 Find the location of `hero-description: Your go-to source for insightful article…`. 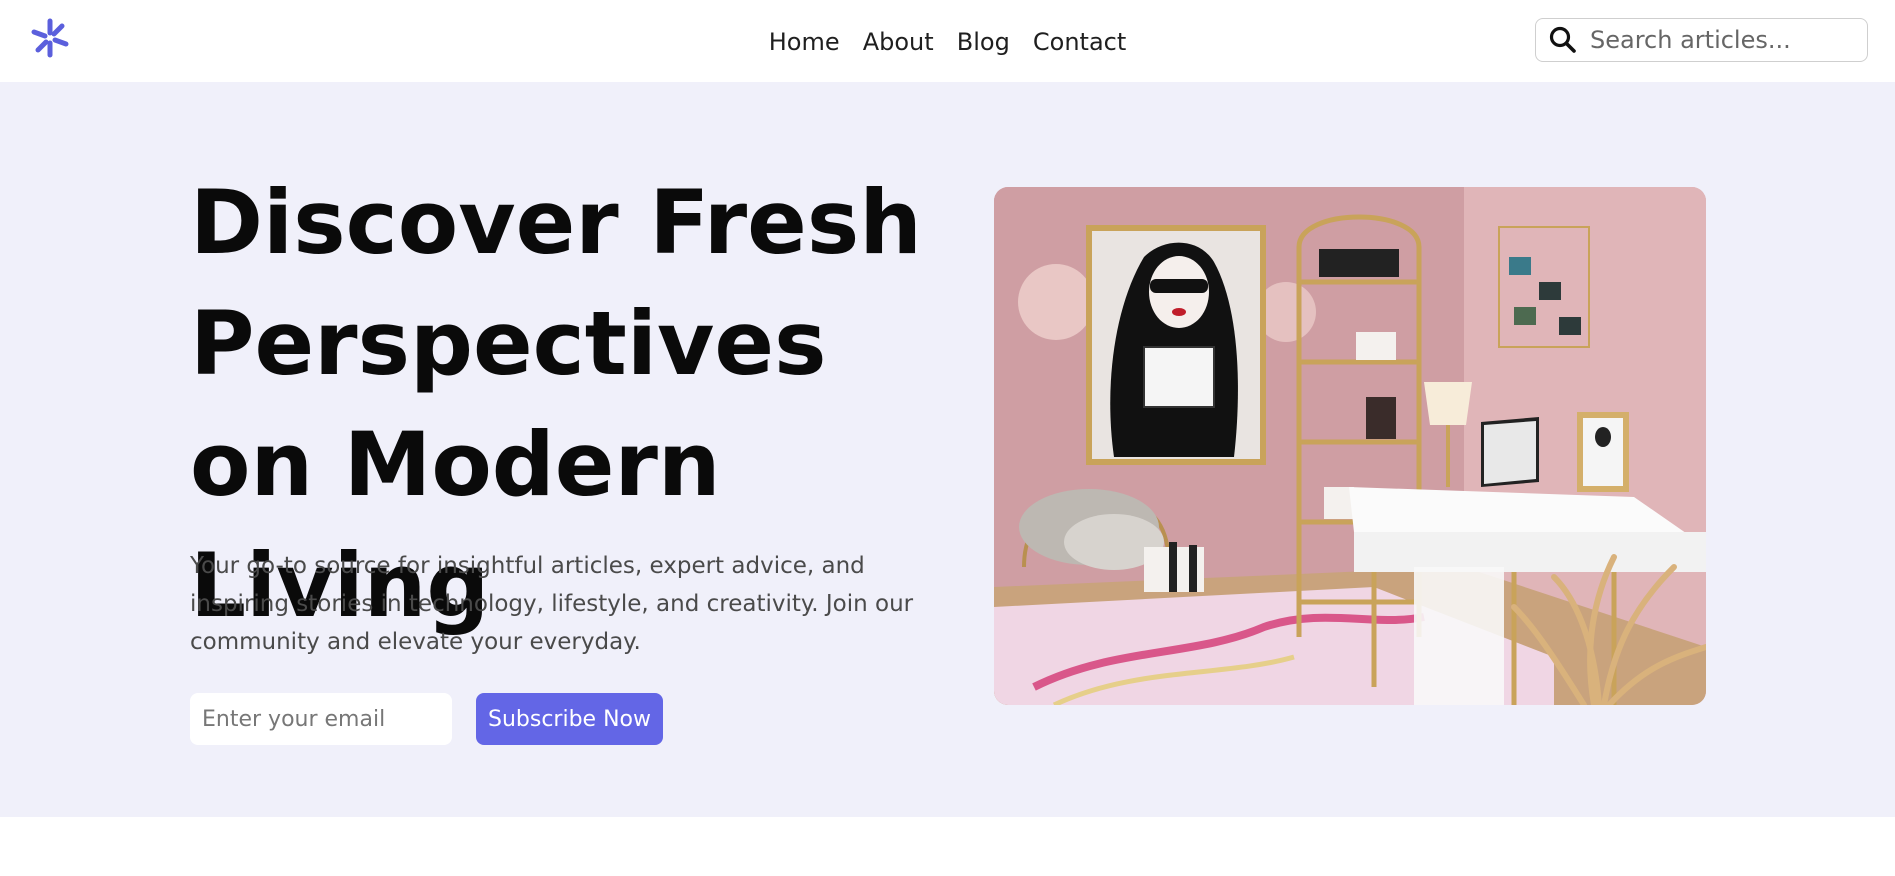

hero-description: Your go-to source for insightful article… is located at coordinates (552, 604).